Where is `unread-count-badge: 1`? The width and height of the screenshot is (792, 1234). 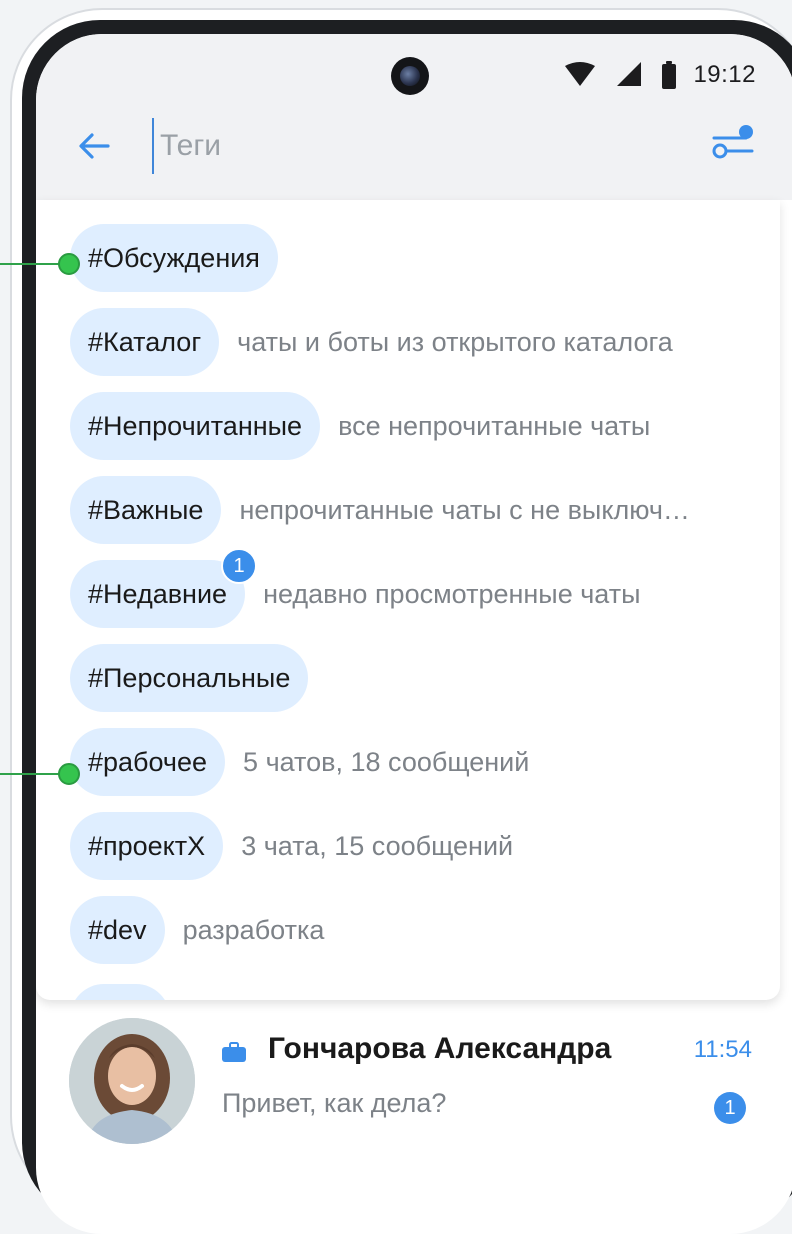 unread-count-badge: 1 is located at coordinates (730, 1108).